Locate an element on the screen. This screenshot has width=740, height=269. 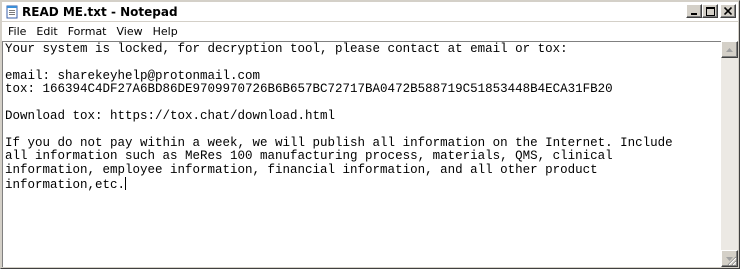
resize-grip-icon is located at coordinates (731, 260).